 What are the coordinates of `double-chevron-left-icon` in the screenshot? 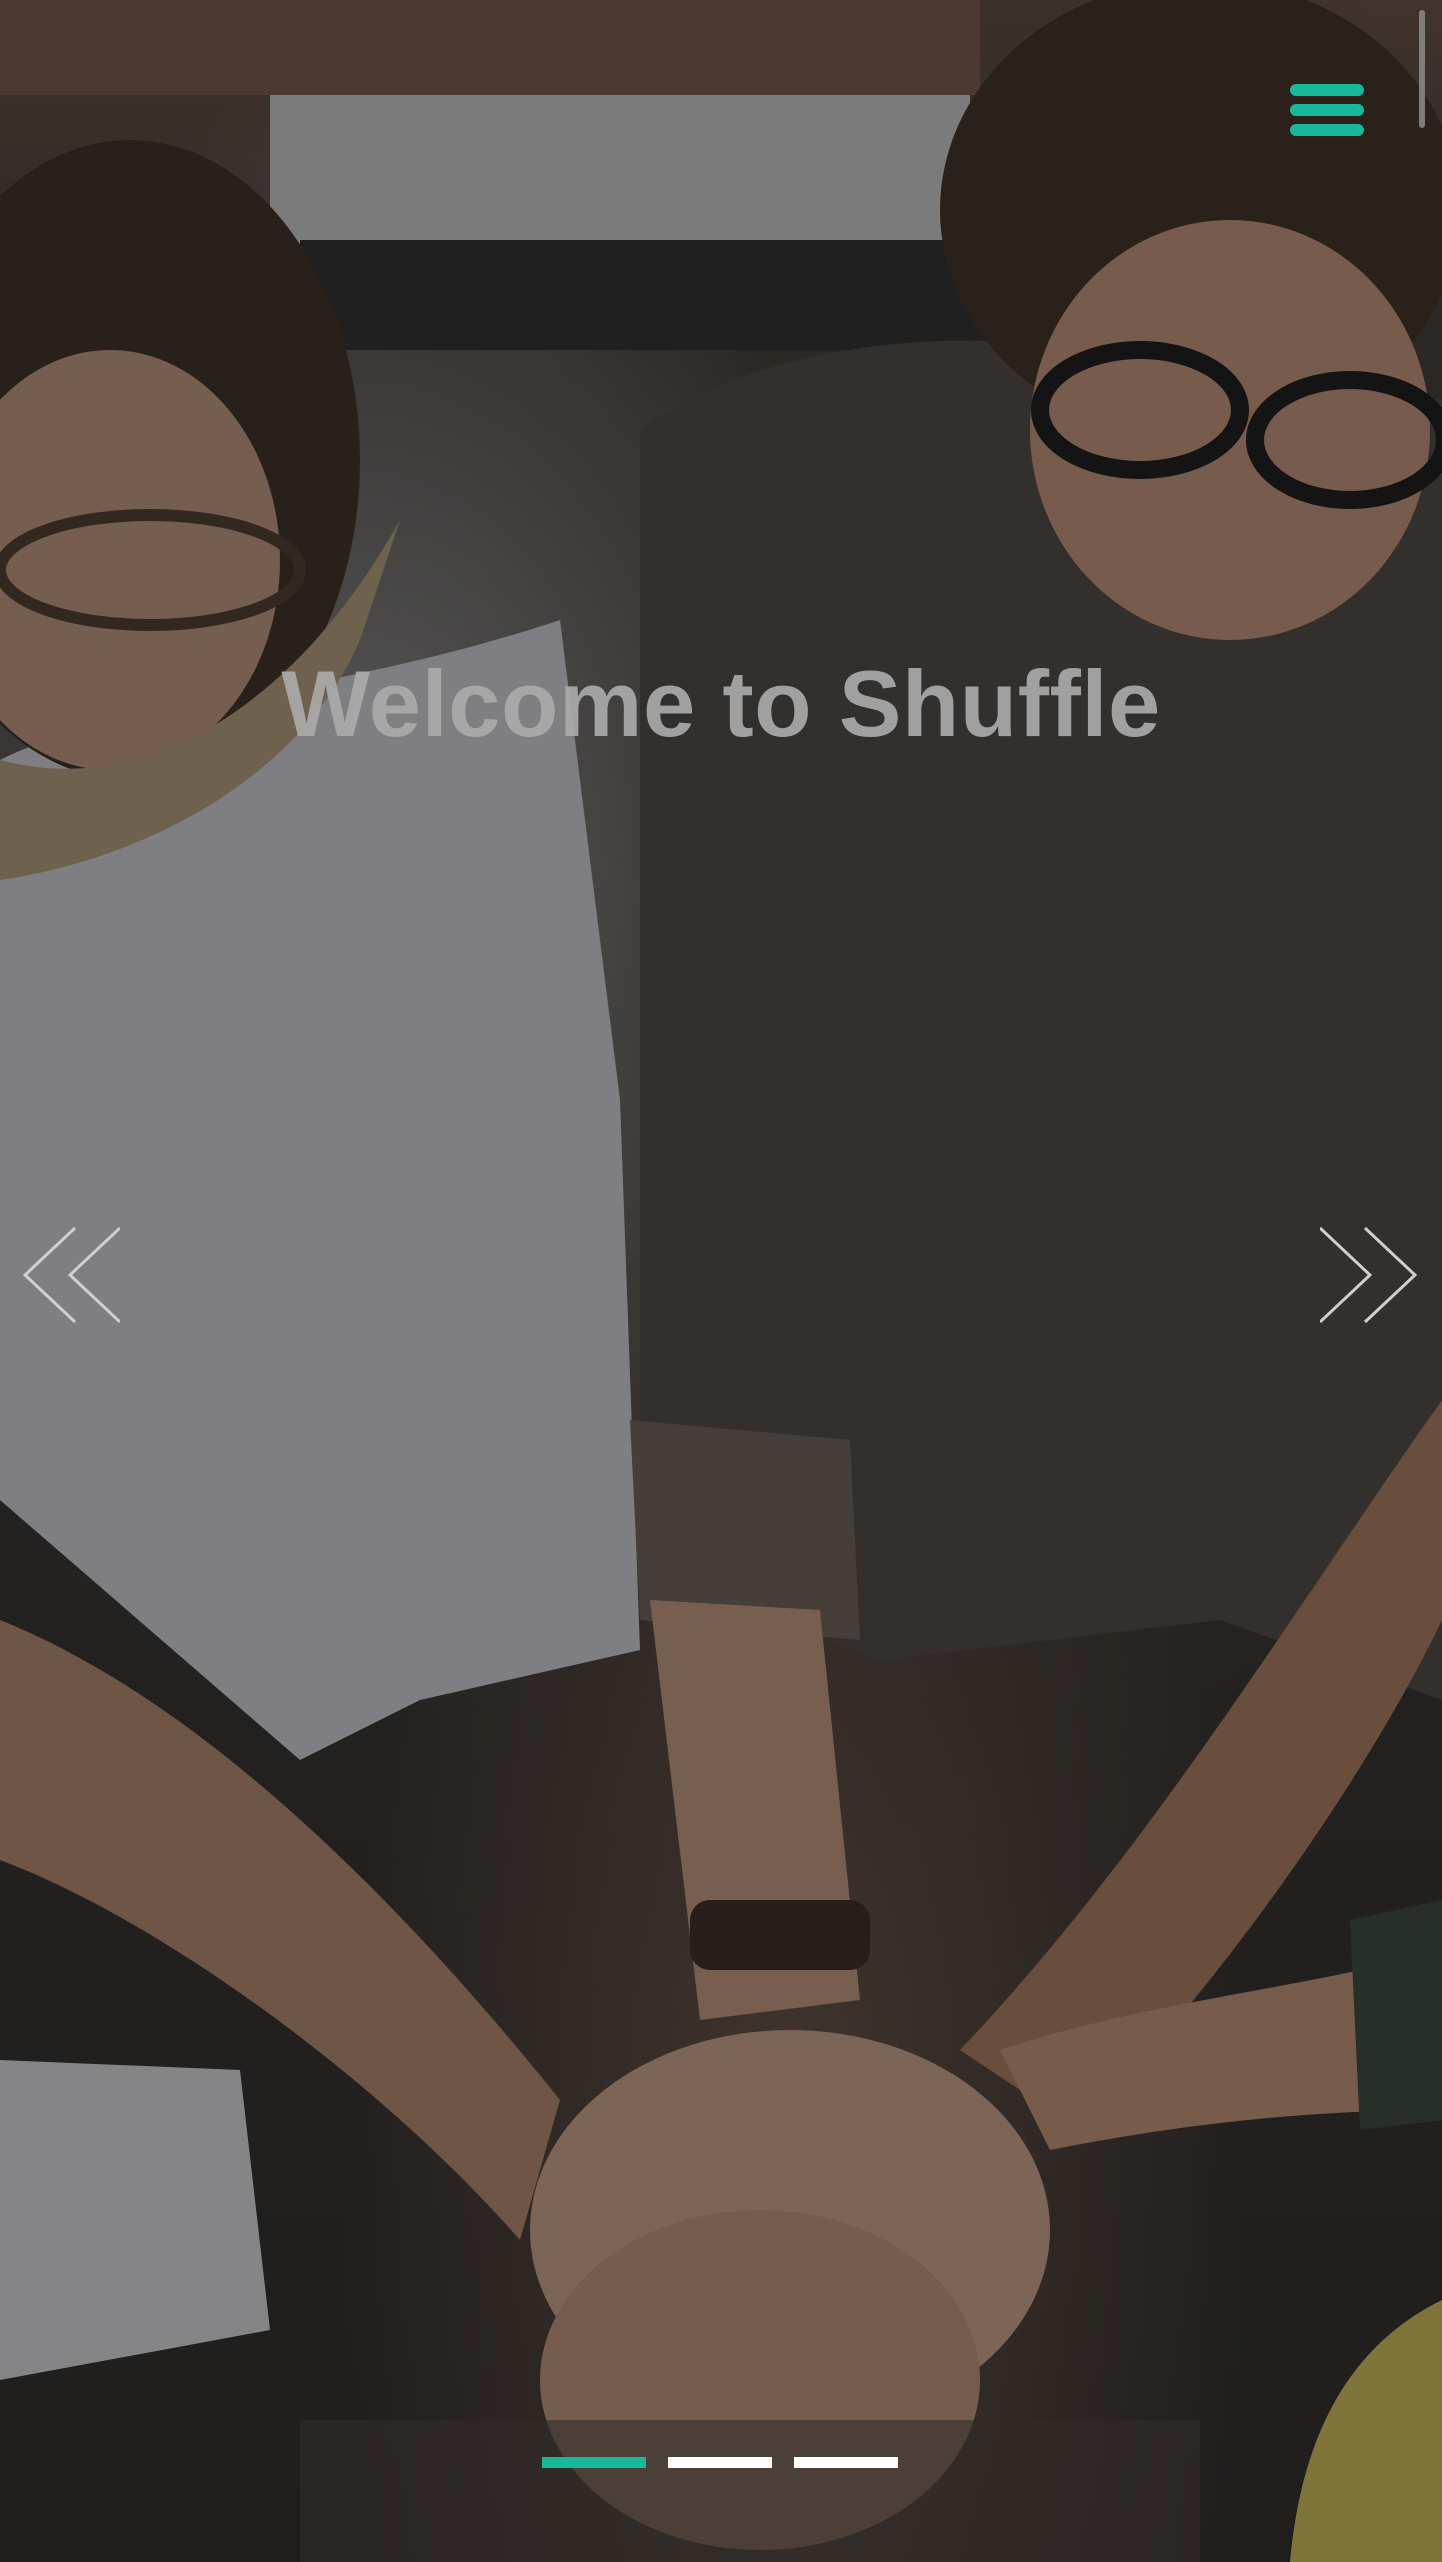 It's located at (72, 1275).